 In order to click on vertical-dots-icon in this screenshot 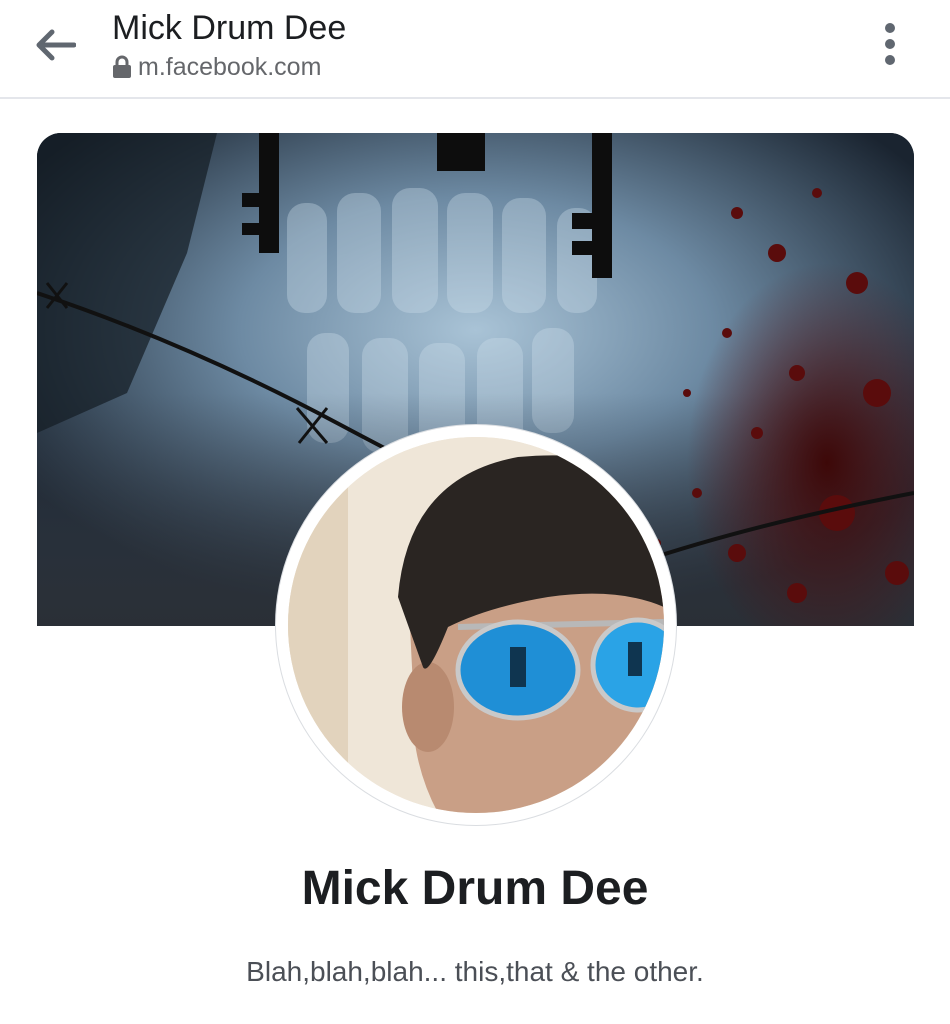, I will do `click(890, 44)`.